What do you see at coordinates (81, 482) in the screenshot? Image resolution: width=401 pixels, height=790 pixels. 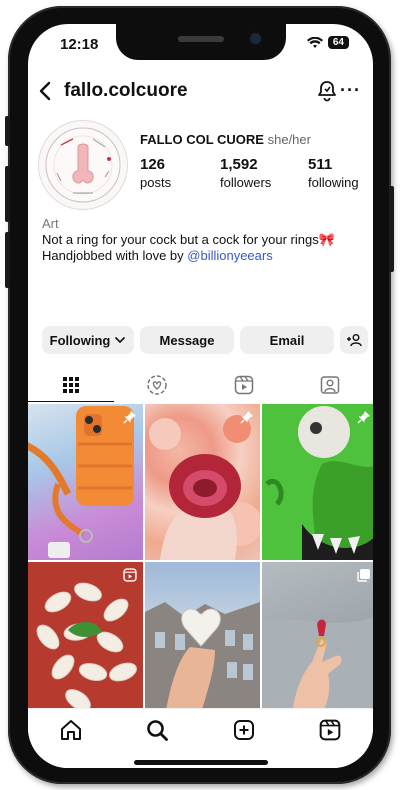 I see `post-image-phone-case` at bounding box center [81, 482].